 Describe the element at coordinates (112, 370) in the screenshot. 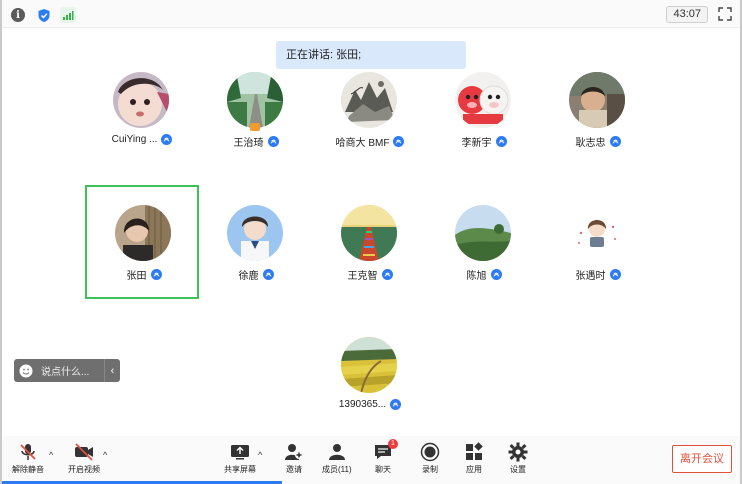

I see `chevron-left-icon: ‹` at that location.